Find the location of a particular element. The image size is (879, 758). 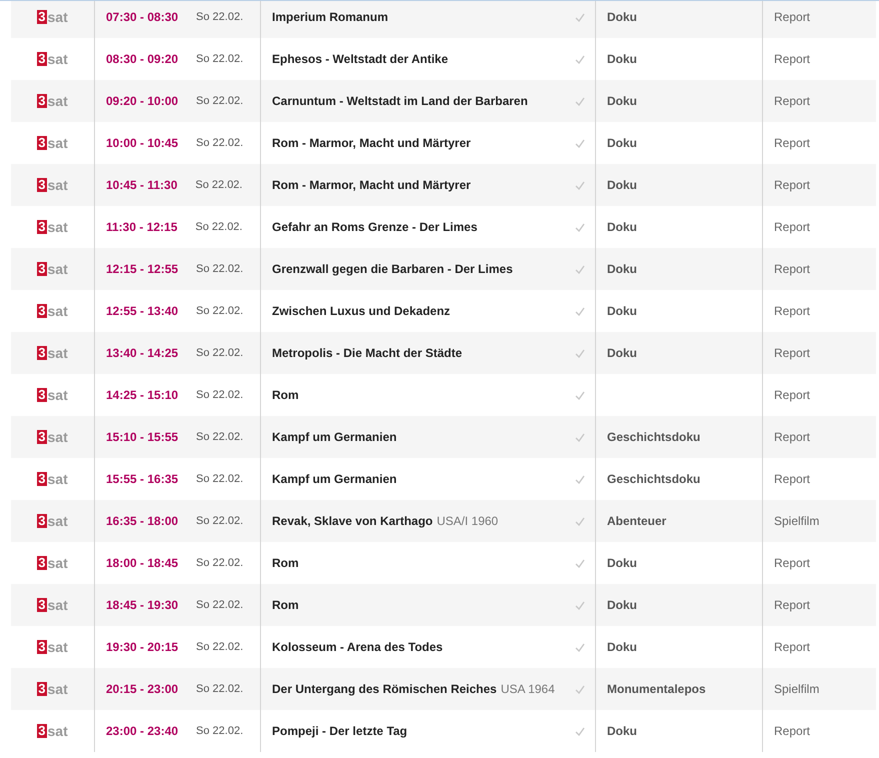

airtime: 18:45 - 19:30 is located at coordinates (142, 605).